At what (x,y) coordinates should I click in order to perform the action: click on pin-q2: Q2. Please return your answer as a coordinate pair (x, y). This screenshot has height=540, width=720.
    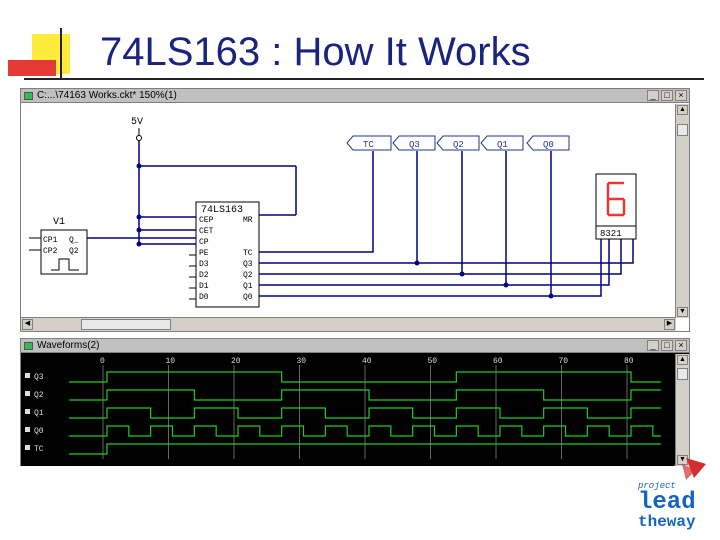
    Looking at the image, I should click on (248, 275).